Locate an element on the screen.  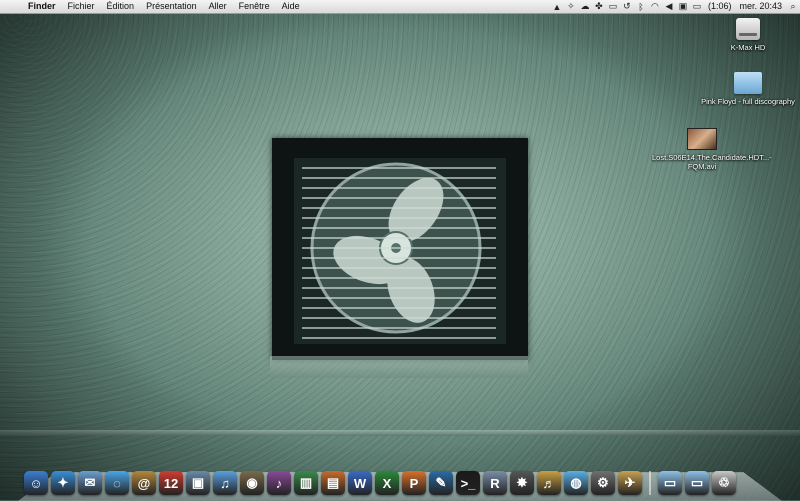
menu-aller: Aller is located at coordinates (218, 6).